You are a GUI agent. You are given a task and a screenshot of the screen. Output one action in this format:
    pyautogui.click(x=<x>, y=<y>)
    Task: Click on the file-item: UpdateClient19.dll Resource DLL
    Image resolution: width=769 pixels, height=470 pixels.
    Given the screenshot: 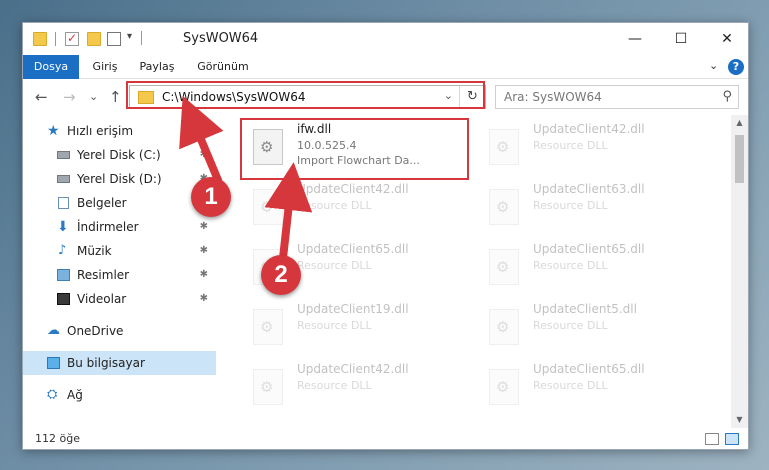 What is the action you would take?
    pyautogui.click(x=360, y=326)
    